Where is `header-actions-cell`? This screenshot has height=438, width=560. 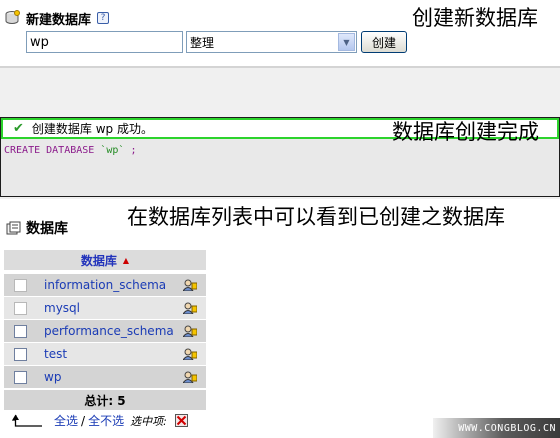 header-actions-cell is located at coordinates (190, 260).